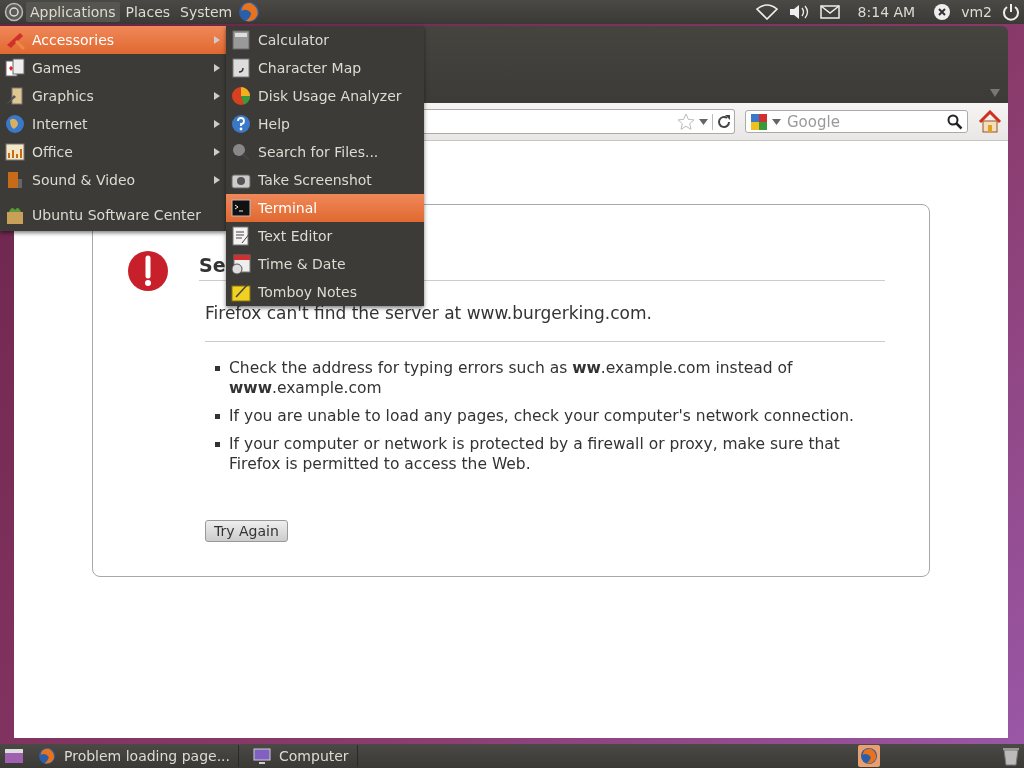 The width and height of the screenshot is (1024, 768). What do you see at coordinates (886, 12) in the screenshot?
I see `clock: 8:14 AM` at bounding box center [886, 12].